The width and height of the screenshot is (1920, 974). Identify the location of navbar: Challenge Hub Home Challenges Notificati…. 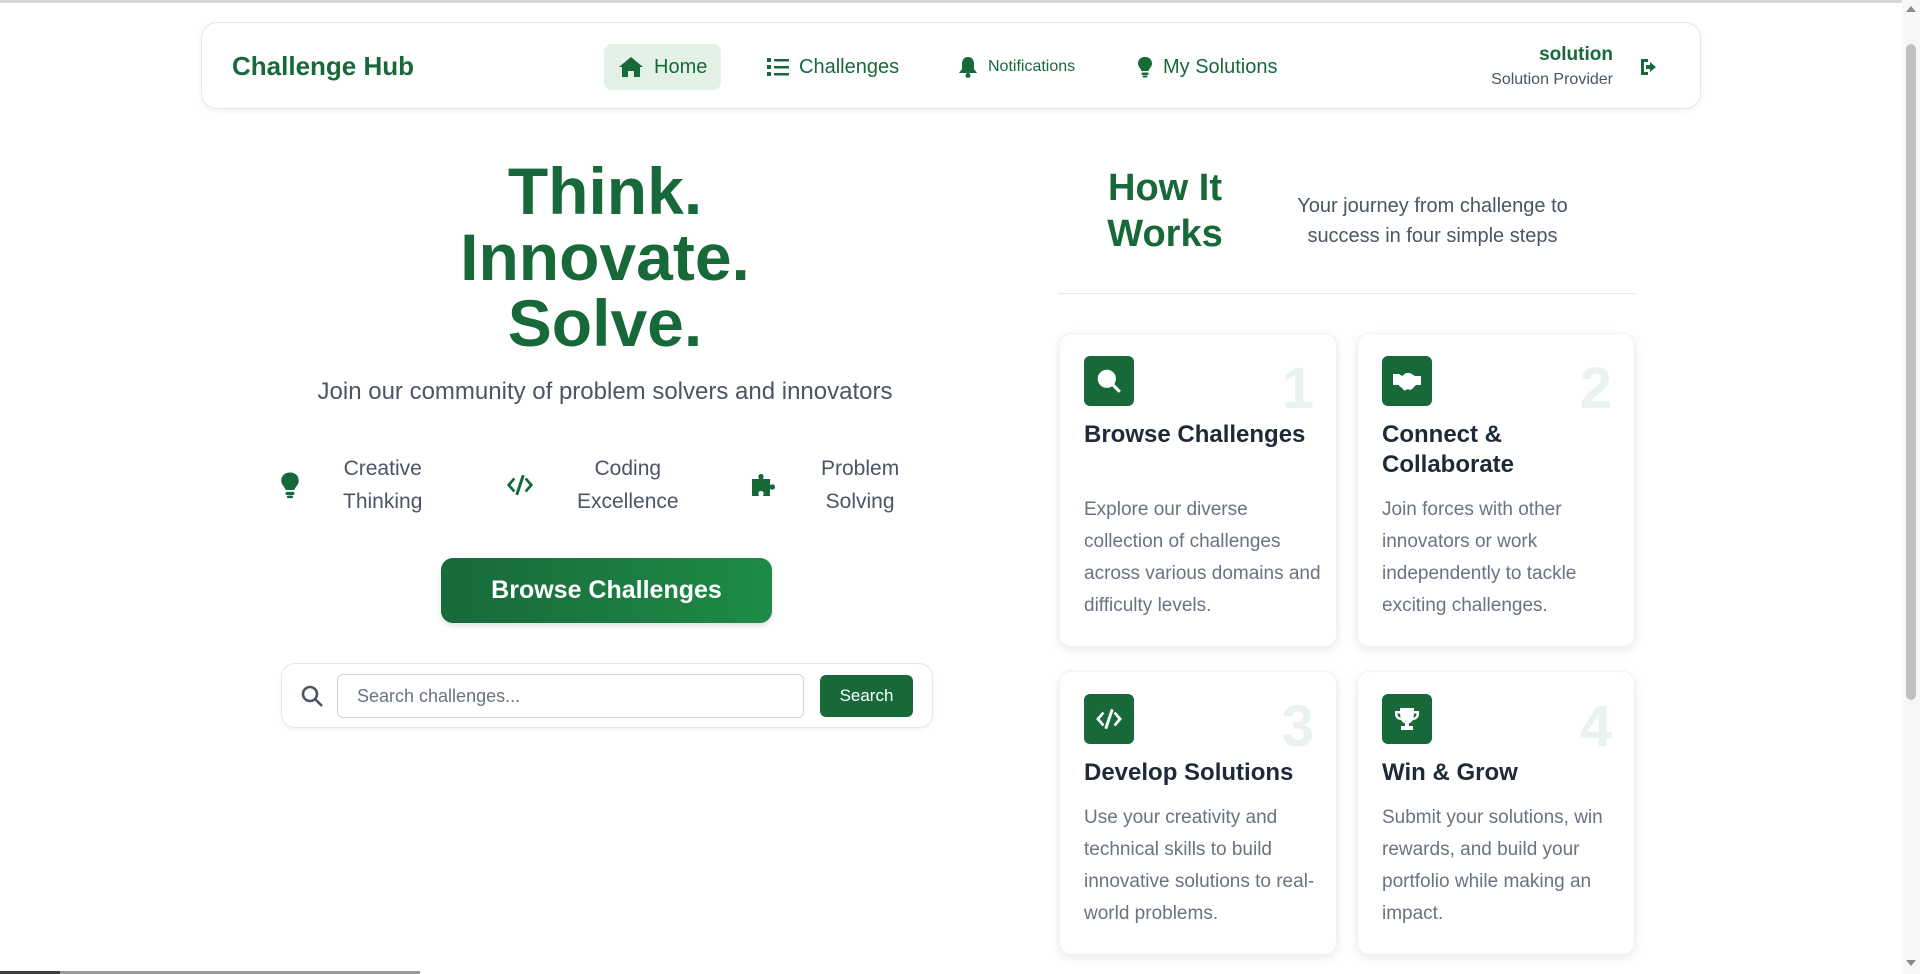
(951, 65).